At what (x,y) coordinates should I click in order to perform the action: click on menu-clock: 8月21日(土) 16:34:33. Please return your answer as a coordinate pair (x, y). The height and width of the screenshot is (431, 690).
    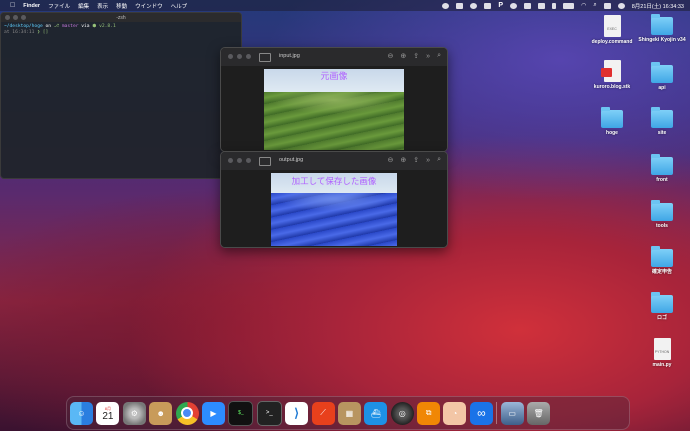
    Looking at the image, I should click on (658, 6).